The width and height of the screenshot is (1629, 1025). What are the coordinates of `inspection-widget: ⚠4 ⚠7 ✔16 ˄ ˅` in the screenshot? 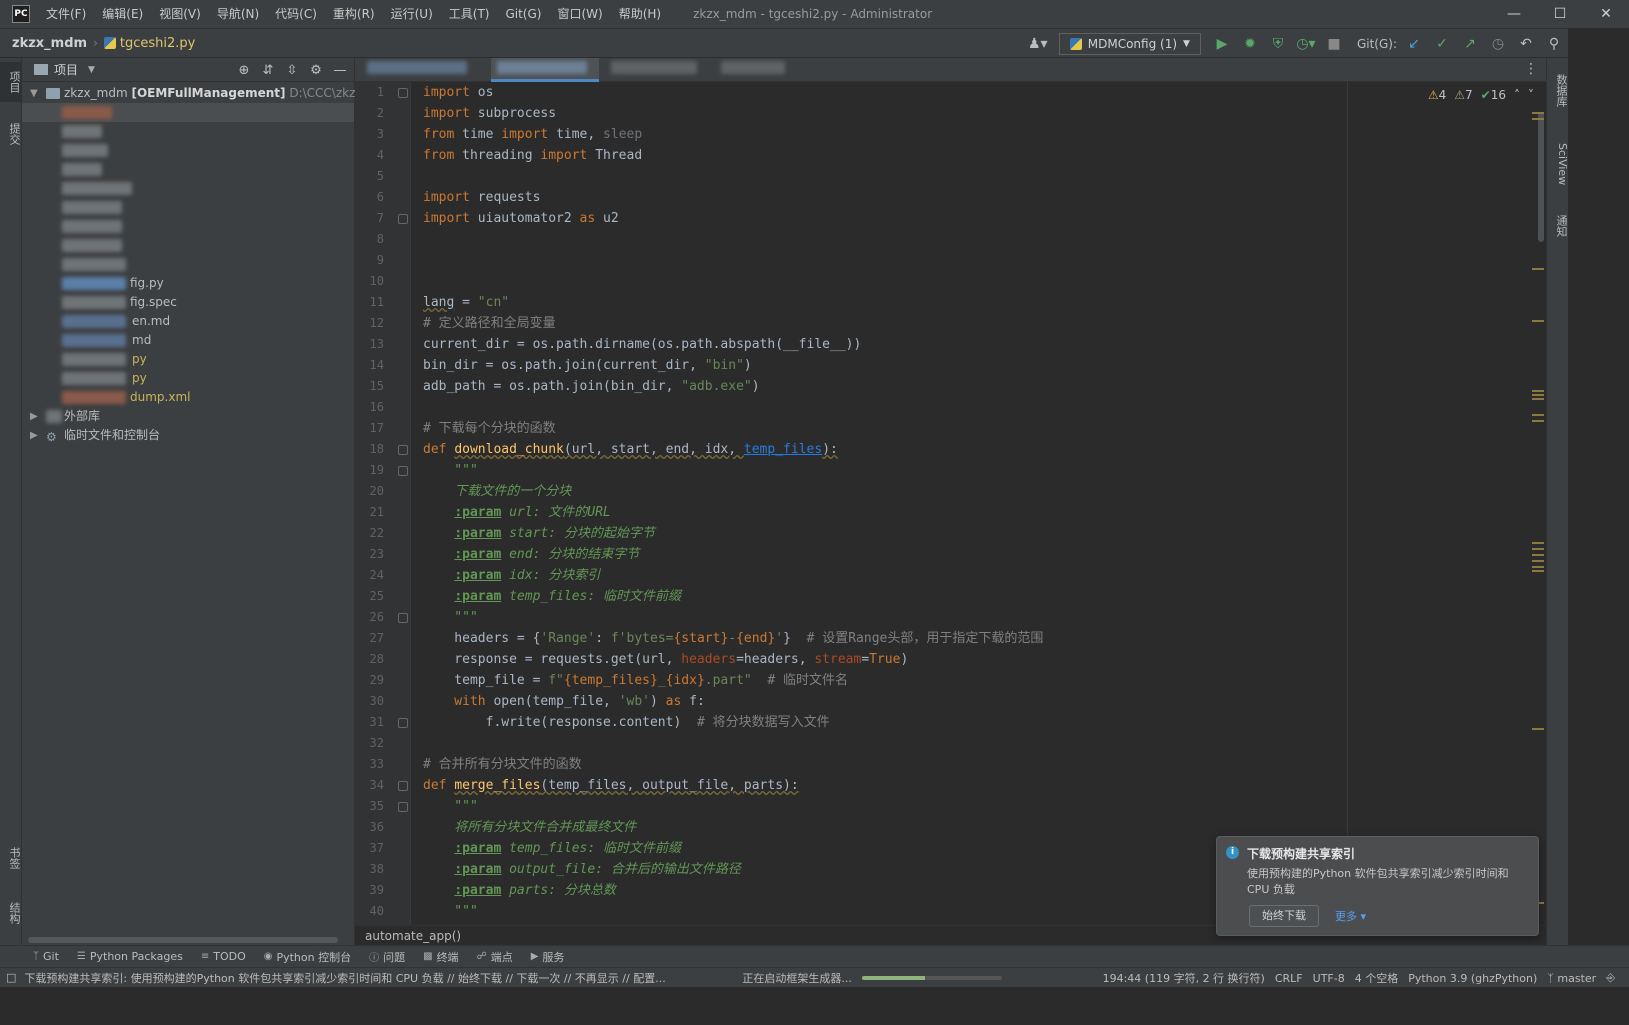 It's located at (1481, 95).